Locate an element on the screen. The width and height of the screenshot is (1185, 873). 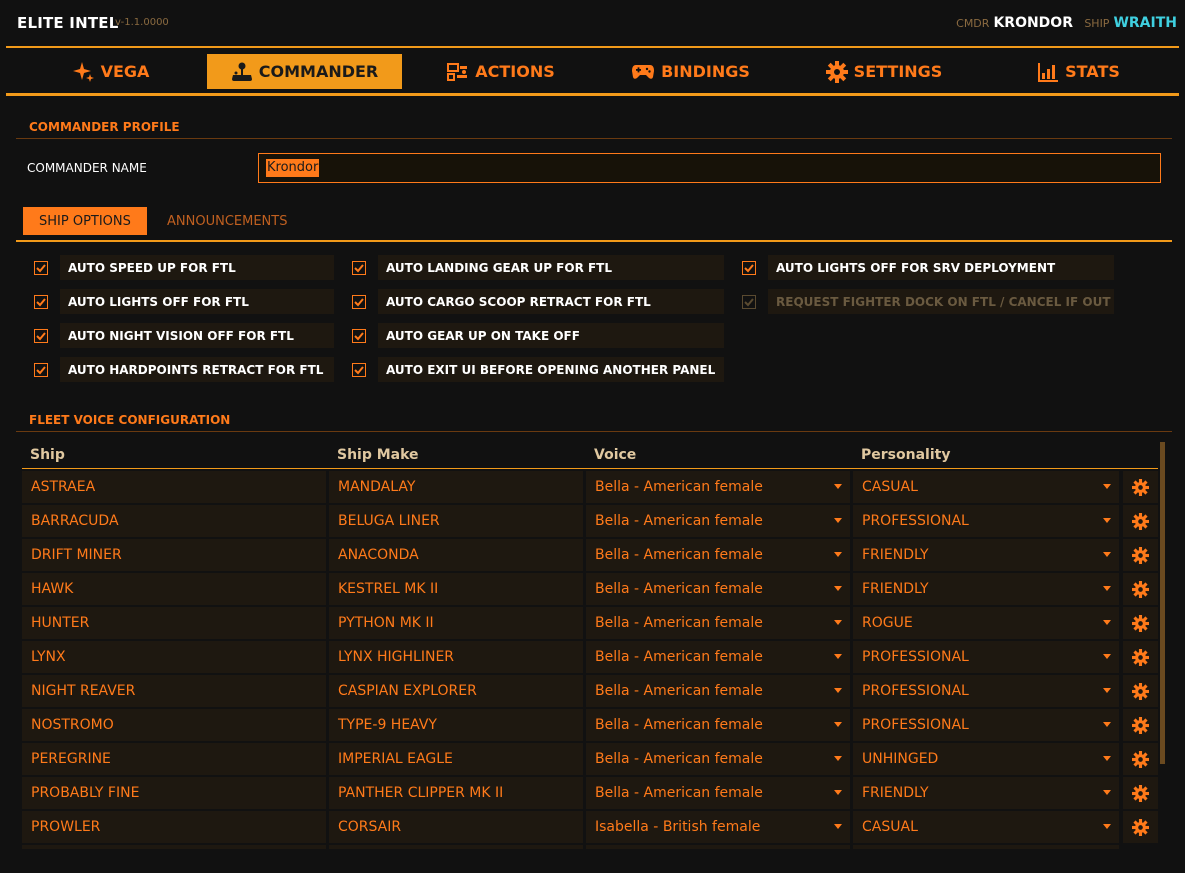
cmdr-status: CMDR KRONDOR is located at coordinates (1014, 23).